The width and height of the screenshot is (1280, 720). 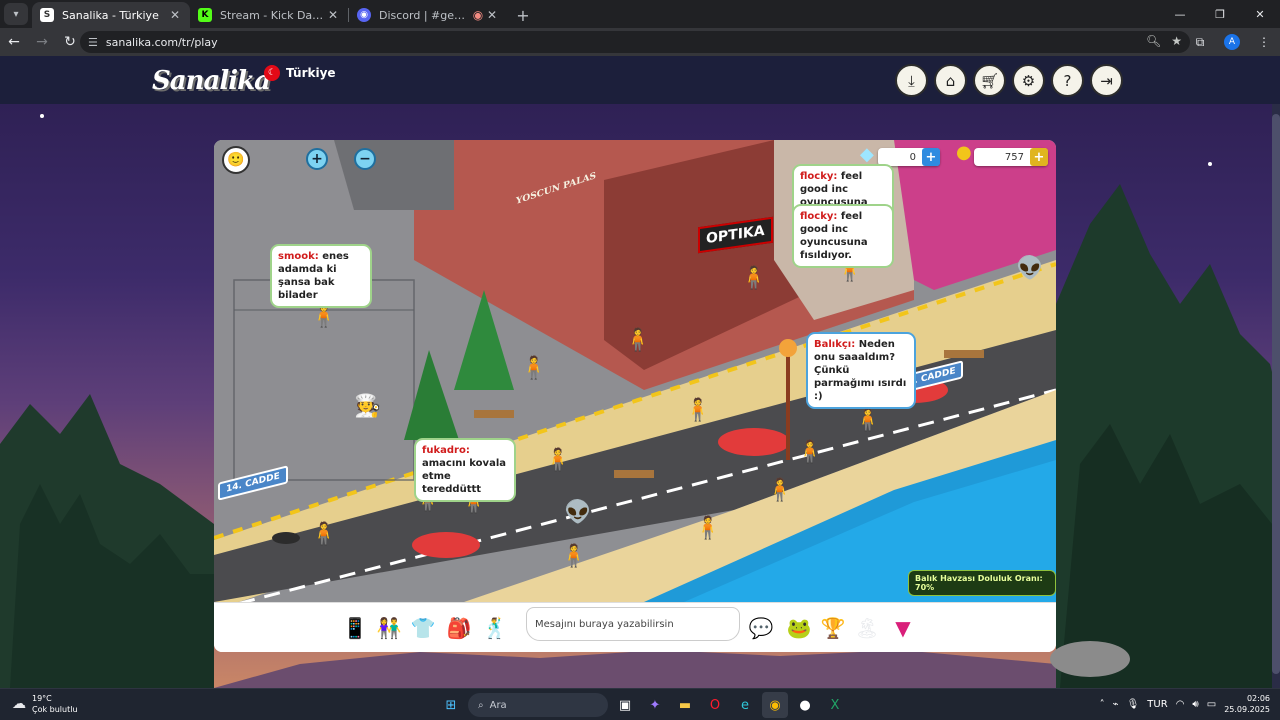 What do you see at coordinates (1176, 41) in the screenshot?
I see `bookmark-star-icon: ★` at bounding box center [1176, 41].